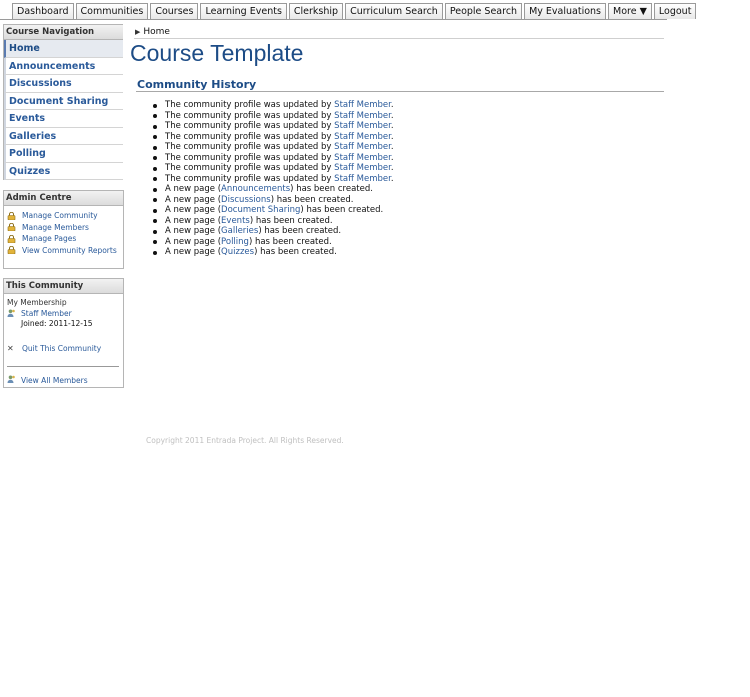 Image resolution: width=750 pixels, height=697 pixels. I want to click on course-navigation-heading: Course Navigation, so click(63, 32).